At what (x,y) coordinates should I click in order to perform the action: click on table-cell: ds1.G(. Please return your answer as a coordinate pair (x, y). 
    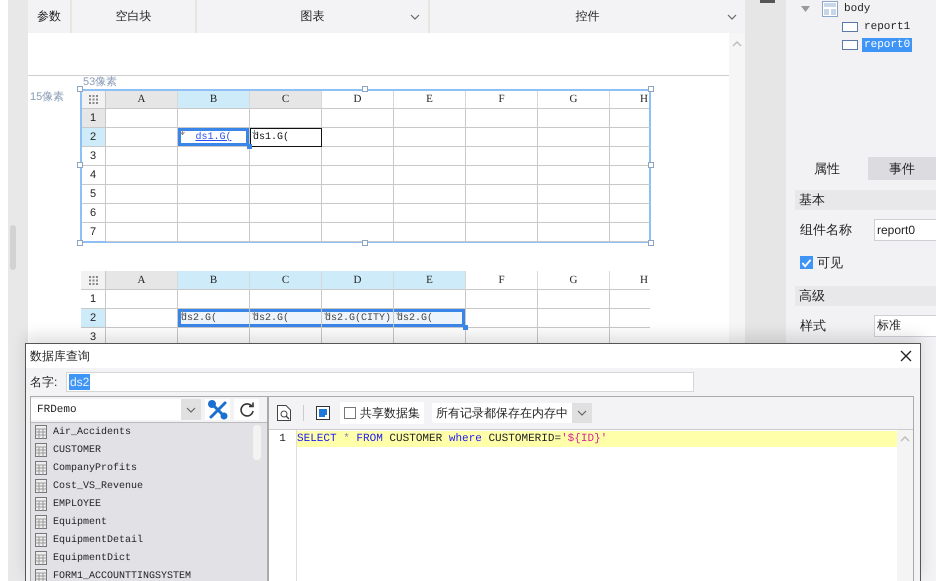
    Looking at the image, I should click on (214, 137).